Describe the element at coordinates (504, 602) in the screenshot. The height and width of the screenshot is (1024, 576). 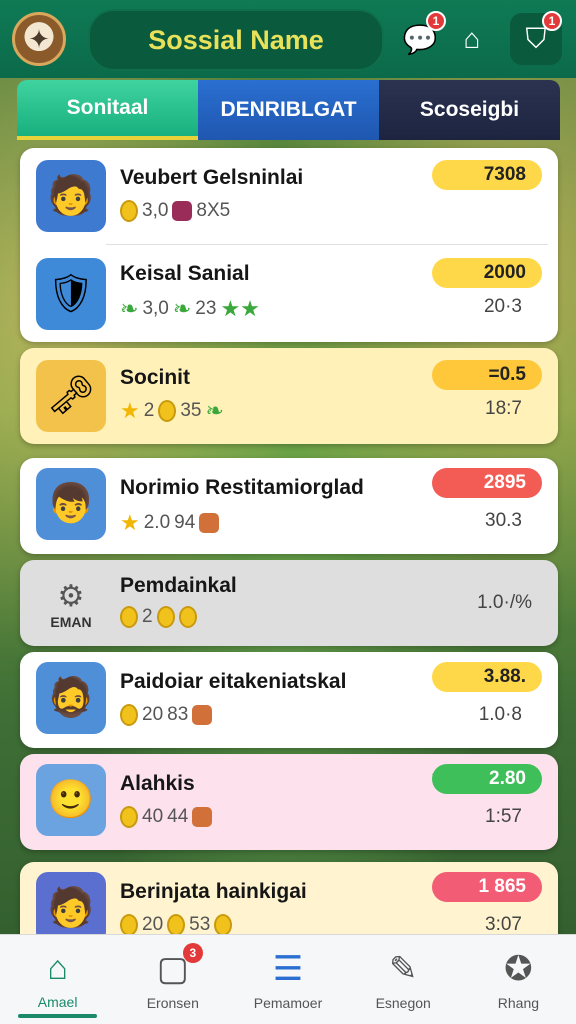
I see `sub-value: 1.0·/%` at that location.